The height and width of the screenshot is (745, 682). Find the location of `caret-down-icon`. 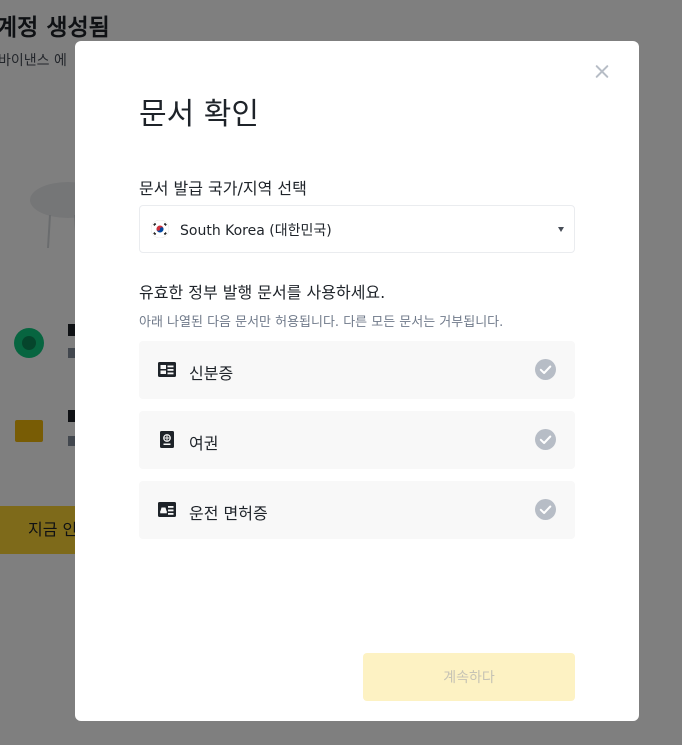

caret-down-icon is located at coordinates (561, 229).